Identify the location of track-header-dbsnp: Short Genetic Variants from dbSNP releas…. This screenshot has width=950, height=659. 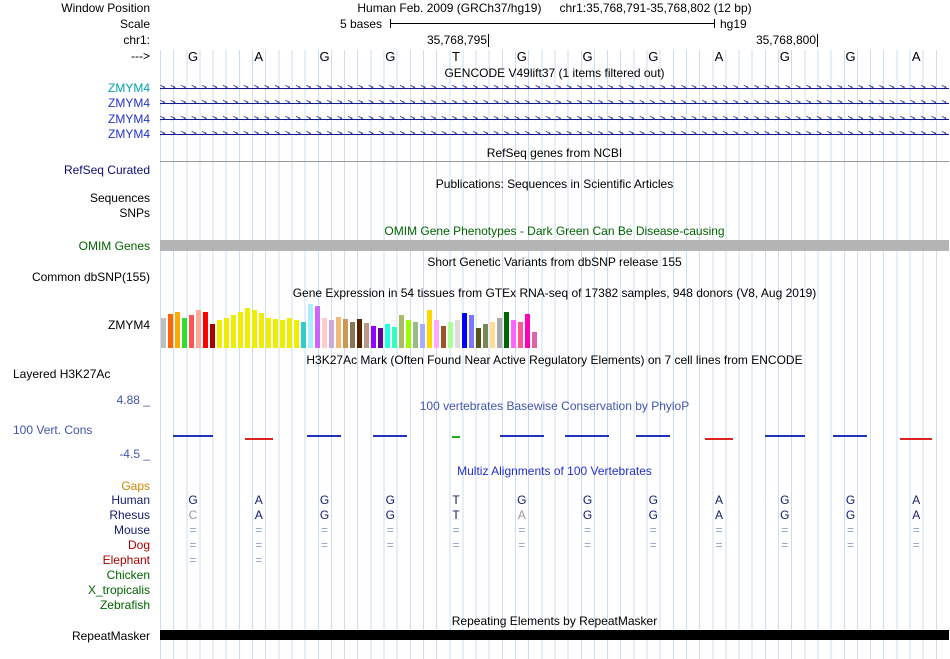
(554, 262).